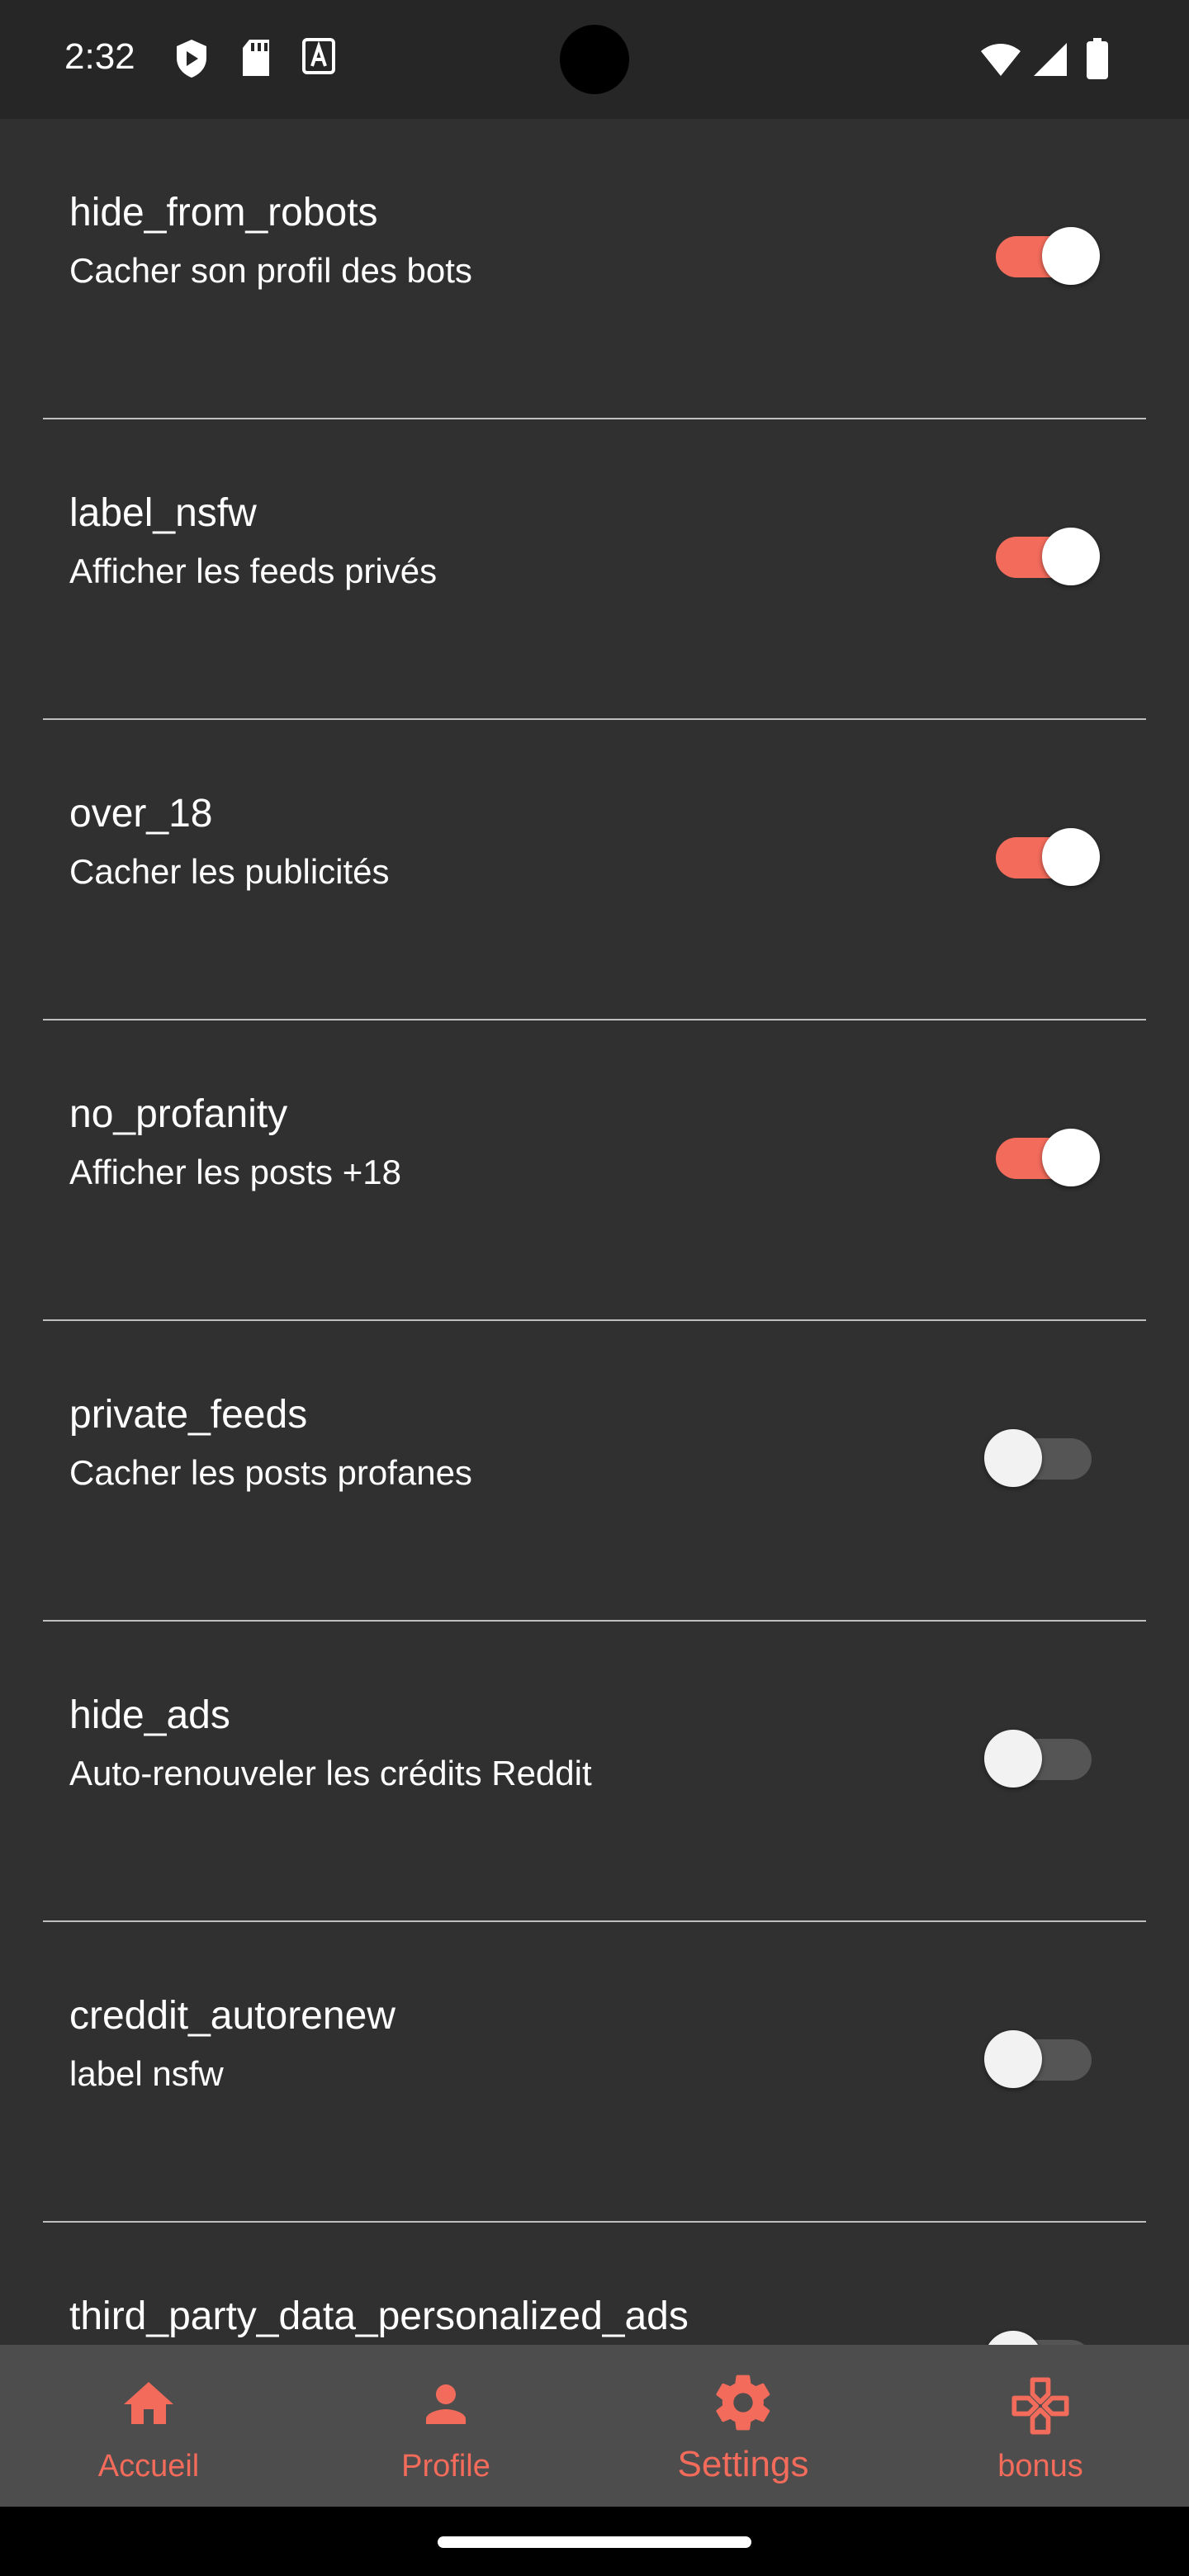 This screenshot has width=1189, height=2576. I want to click on setting-title: label_nsfw, so click(163, 513).